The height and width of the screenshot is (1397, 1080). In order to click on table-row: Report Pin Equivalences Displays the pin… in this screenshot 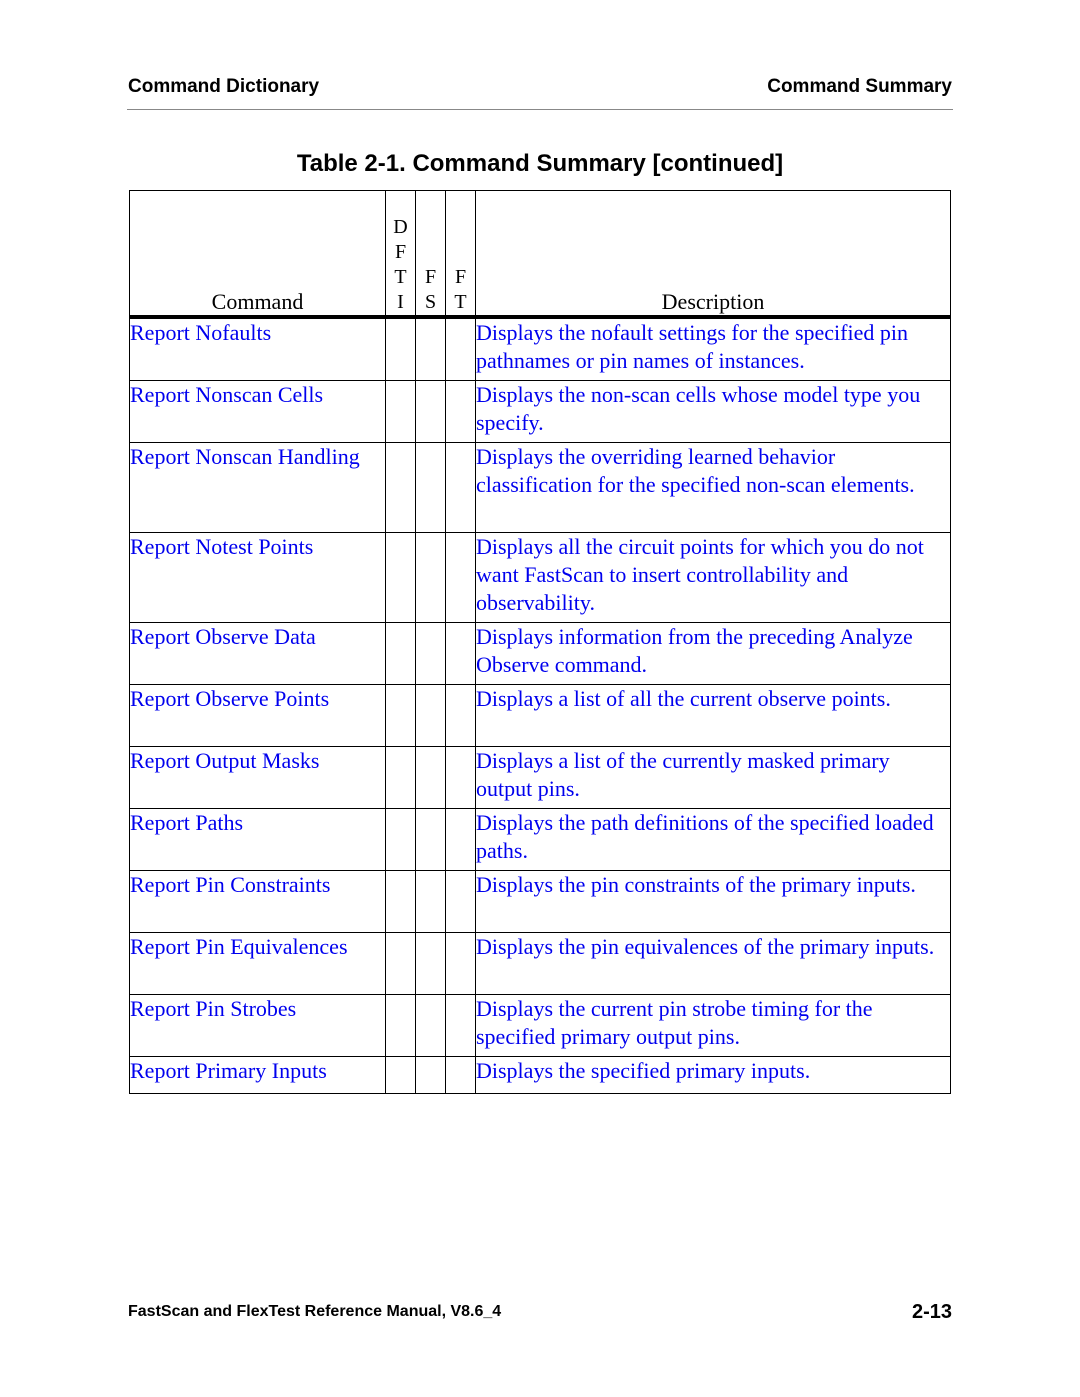, I will do `click(540, 963)`.